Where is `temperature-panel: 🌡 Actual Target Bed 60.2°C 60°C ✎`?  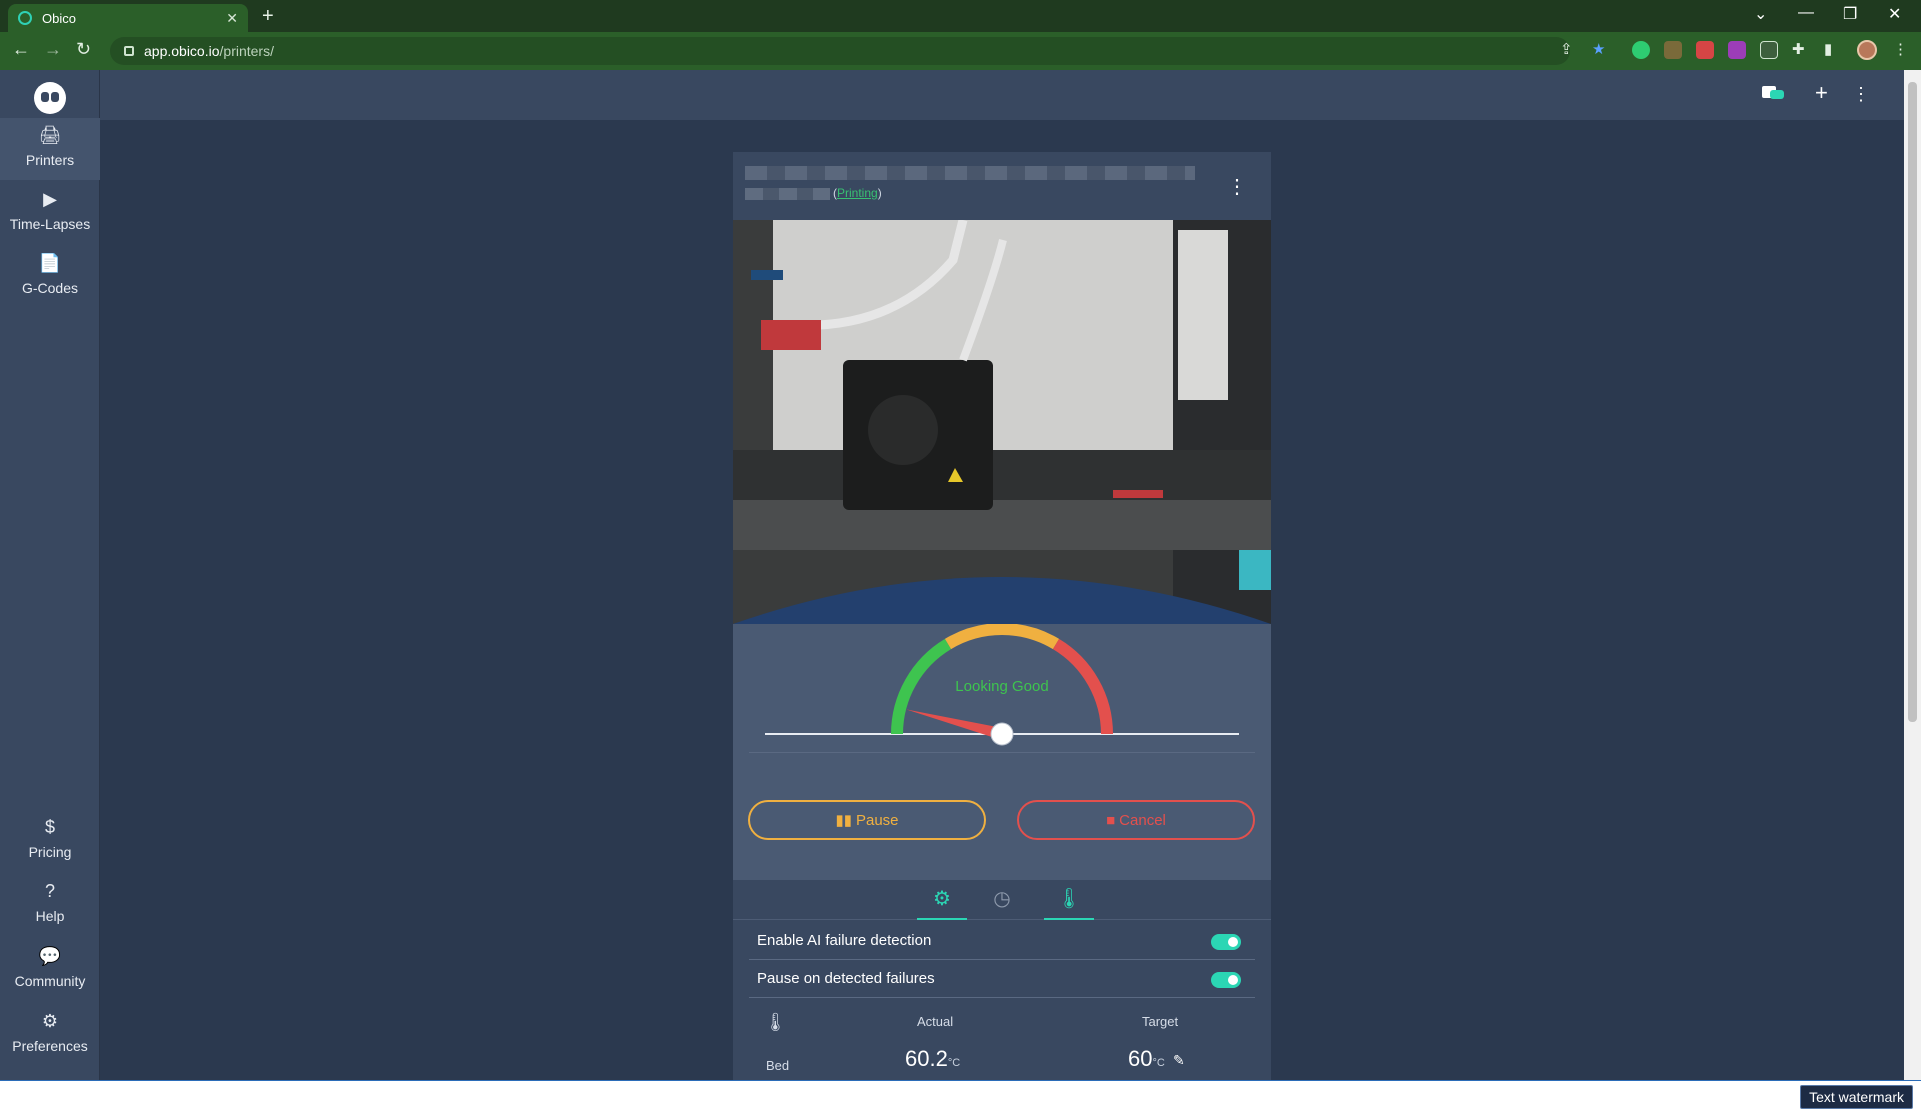
temperature-panel: 🌡 Actual Target Bed 60.2°C 60°C ✎ is located at coordinates (1002, 1046).